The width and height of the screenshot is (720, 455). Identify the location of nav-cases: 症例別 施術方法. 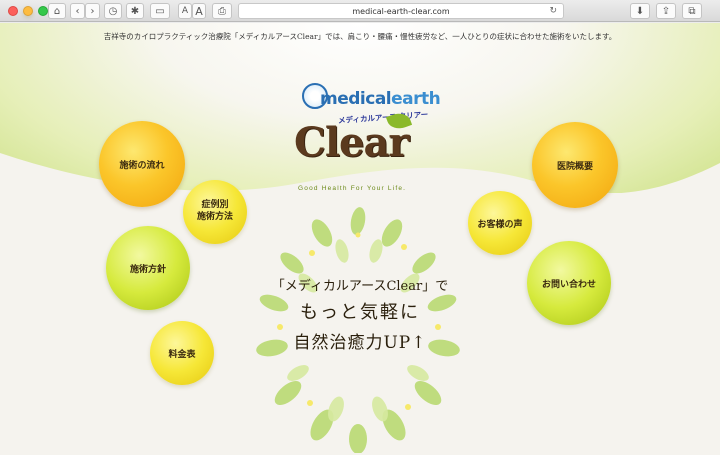
(215, 212).